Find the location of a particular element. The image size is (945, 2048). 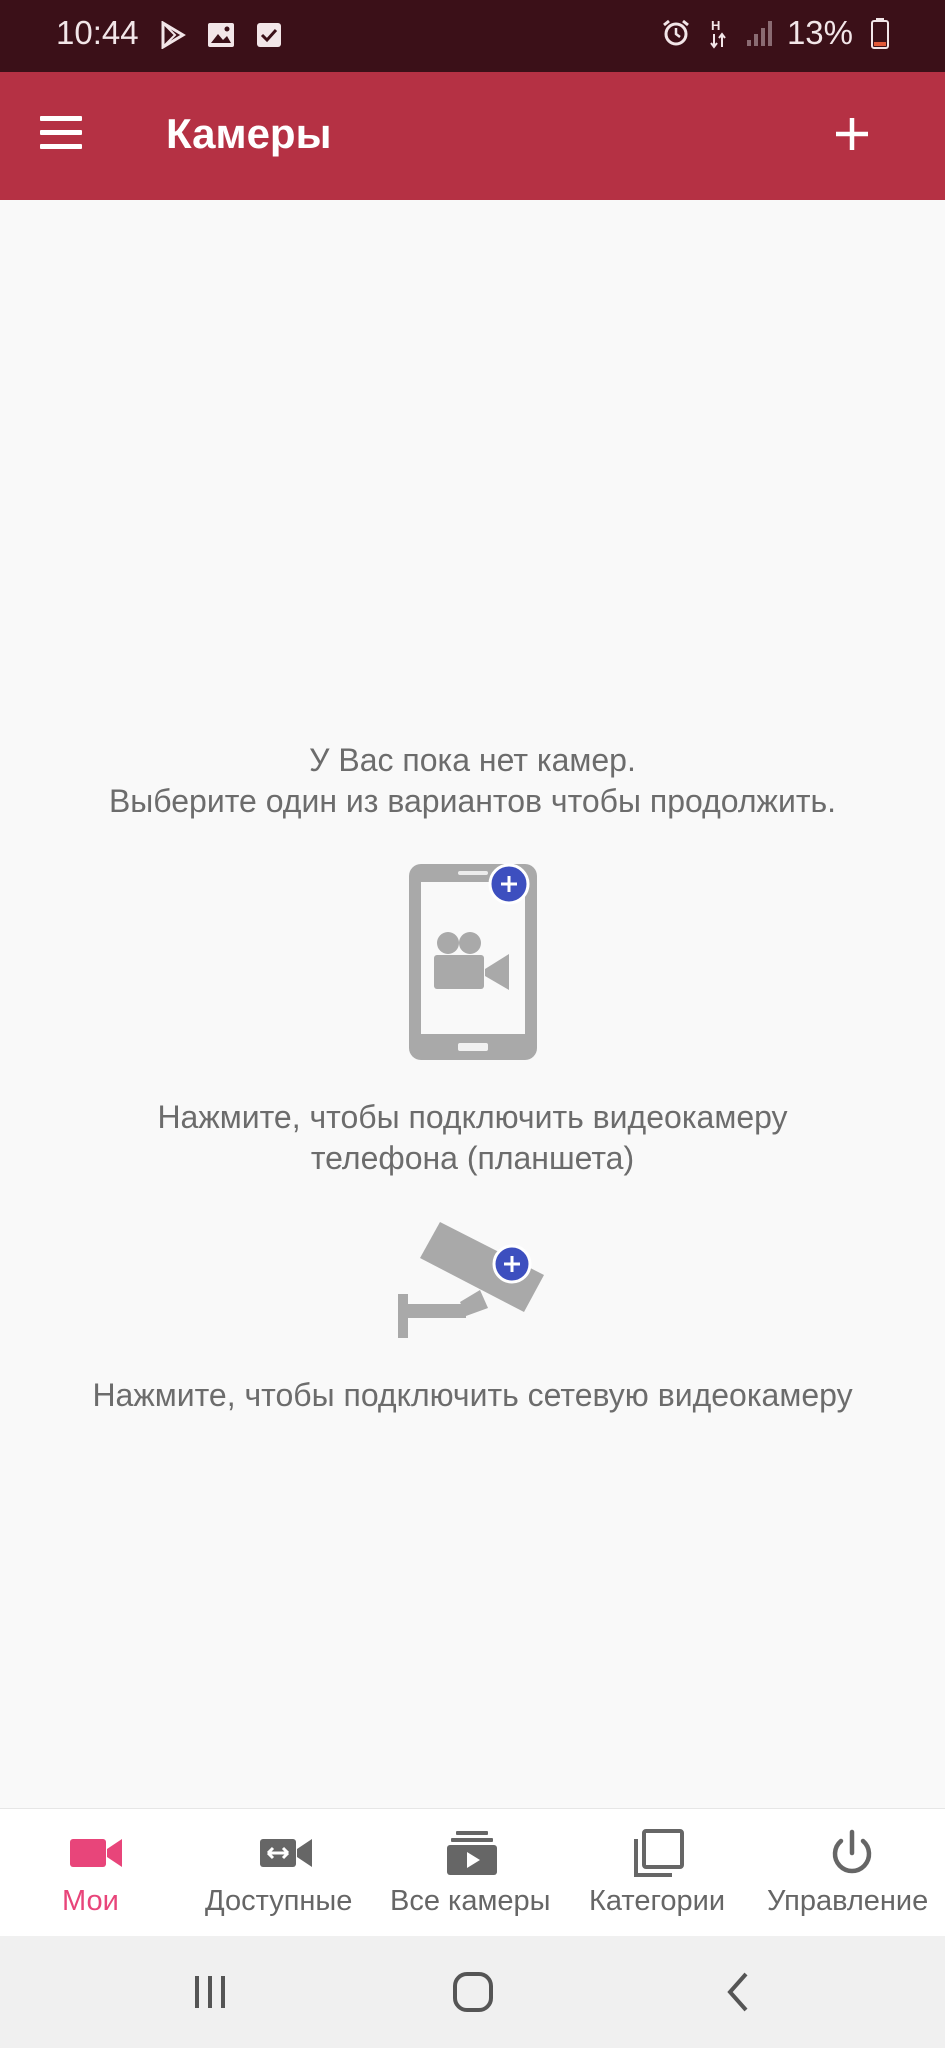

battery-icon is located at coordinates (880, 33).